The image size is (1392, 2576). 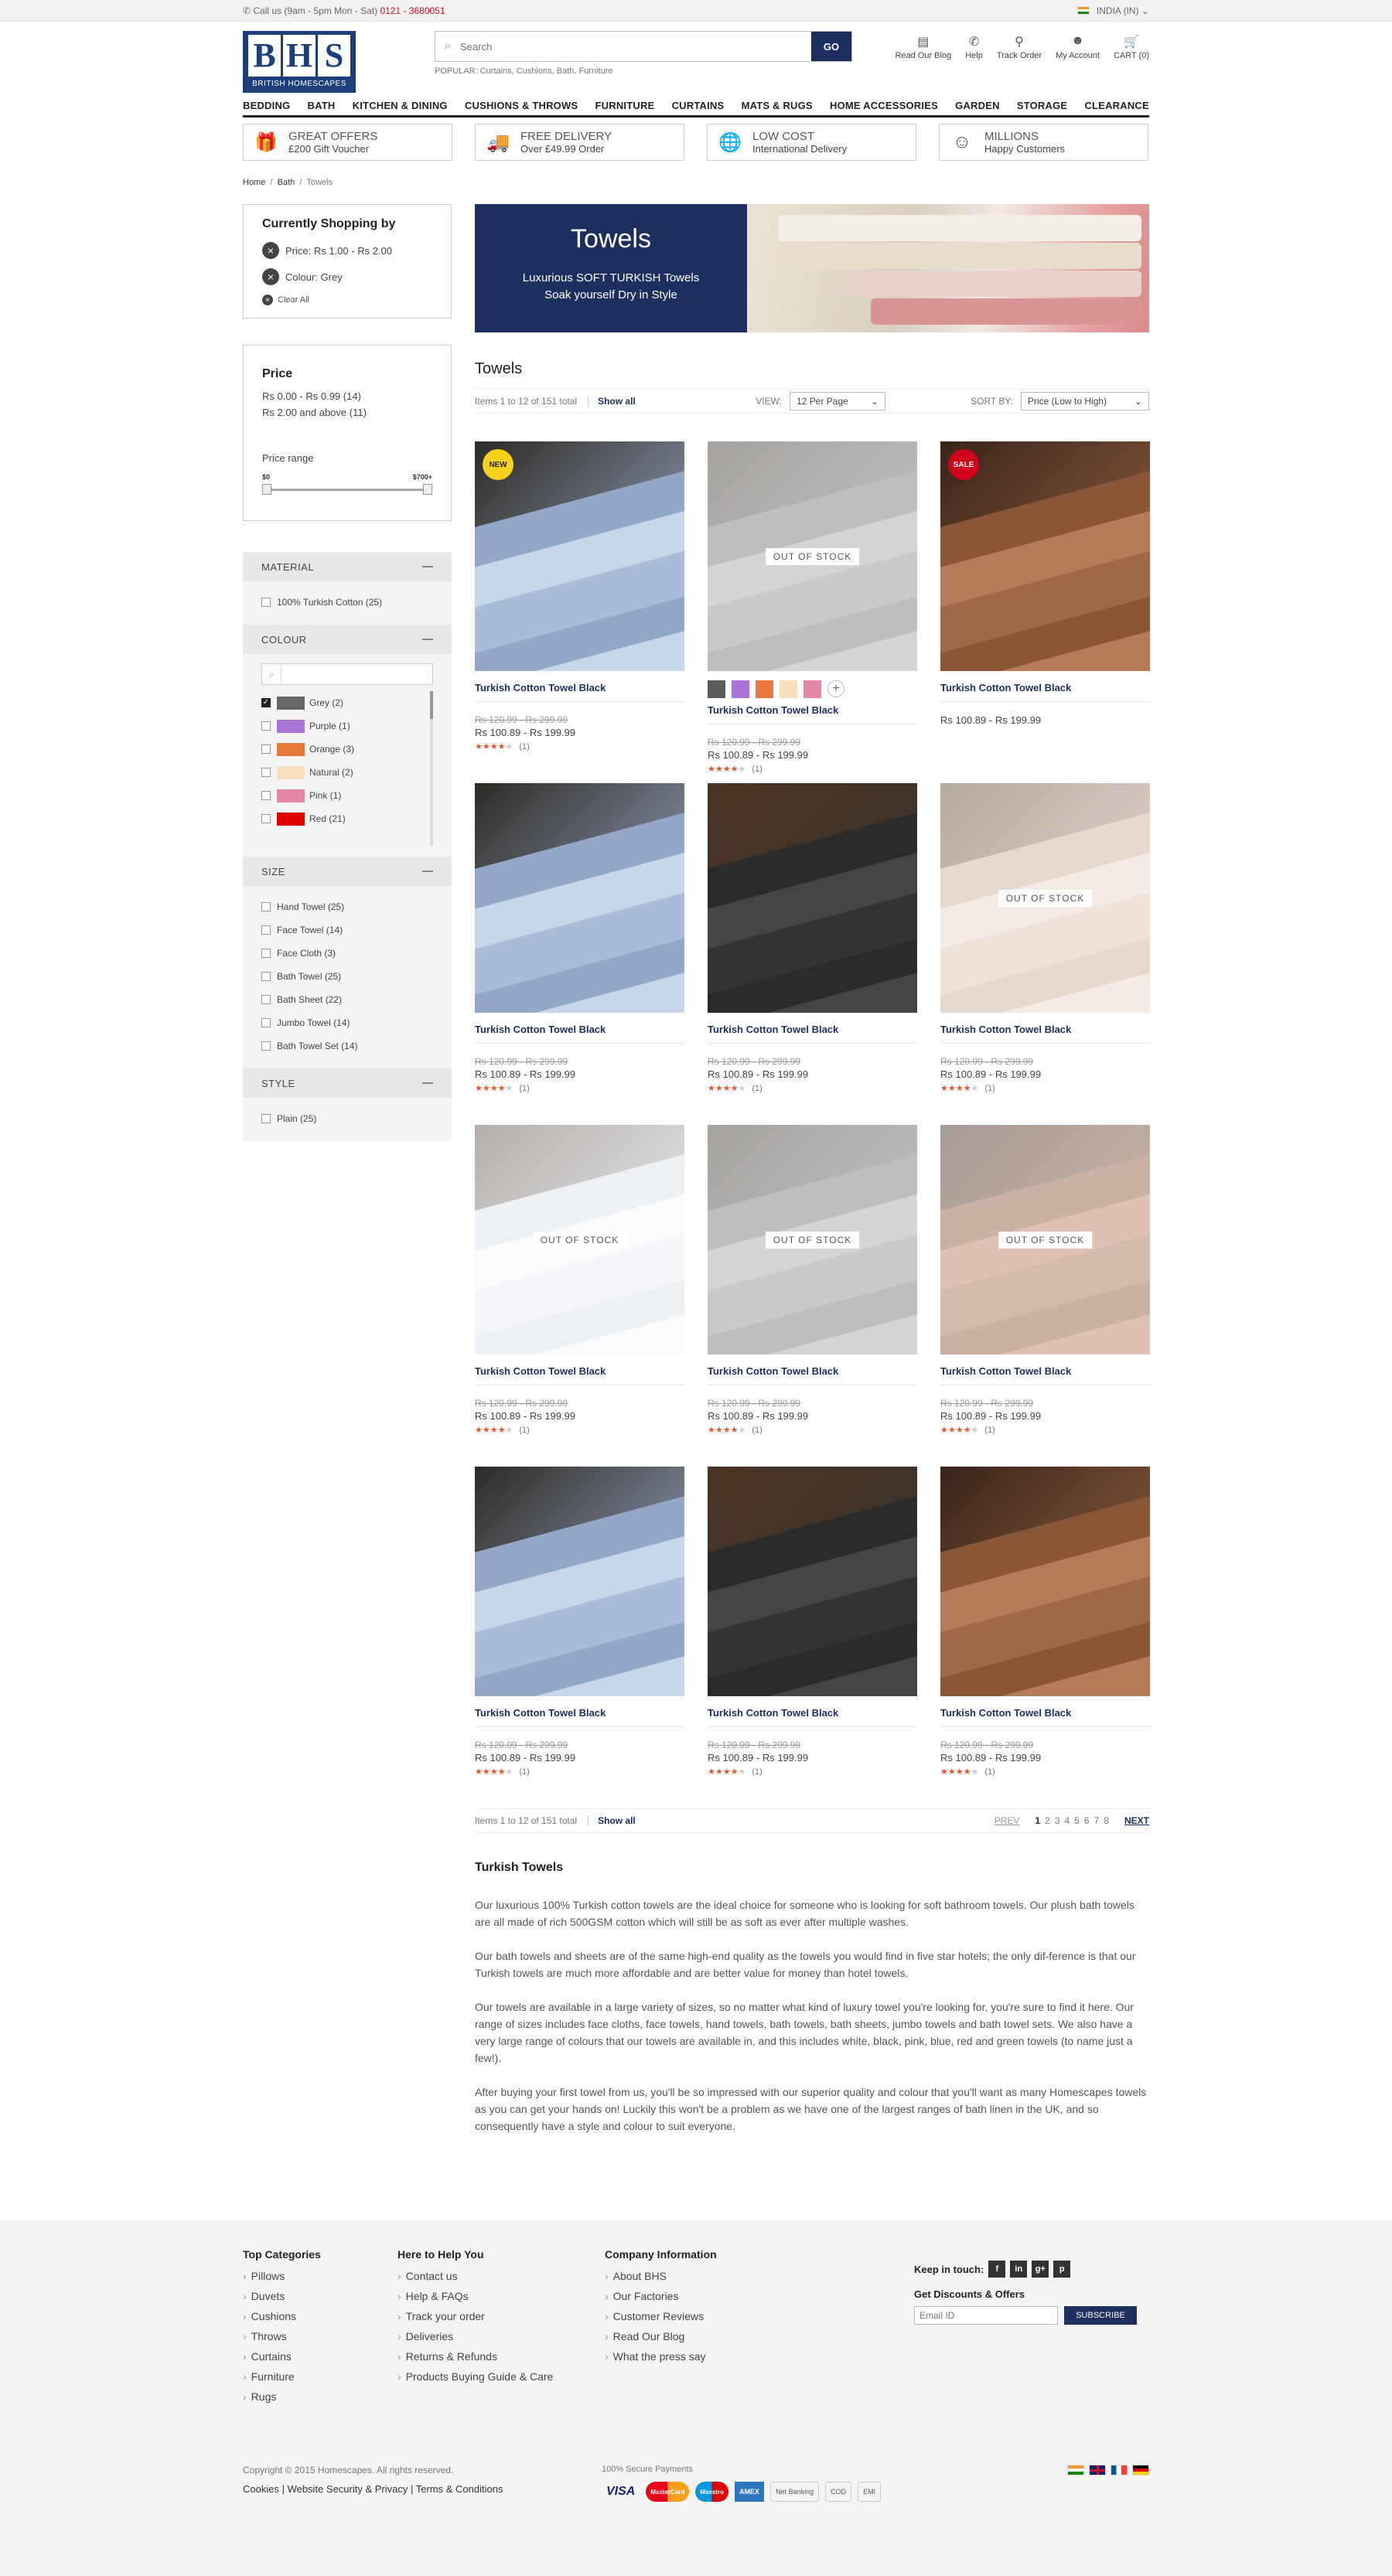 I want to click on colour-option: Red (21), so click(x=347, y=818).